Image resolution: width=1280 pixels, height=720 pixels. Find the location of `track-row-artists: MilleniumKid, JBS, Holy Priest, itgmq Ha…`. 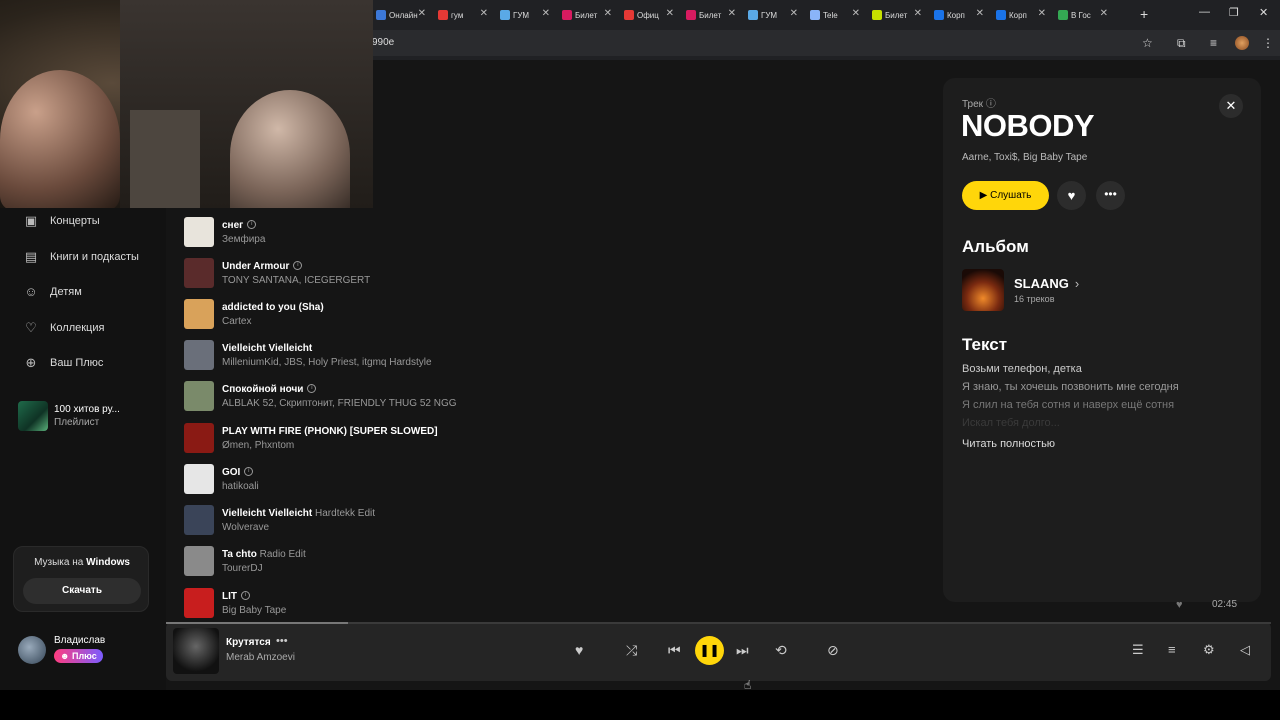

track-row-artists: MilleniumKid, JBS, Holy Priest, itgmq Ha… is located at coordinates (327, 362).